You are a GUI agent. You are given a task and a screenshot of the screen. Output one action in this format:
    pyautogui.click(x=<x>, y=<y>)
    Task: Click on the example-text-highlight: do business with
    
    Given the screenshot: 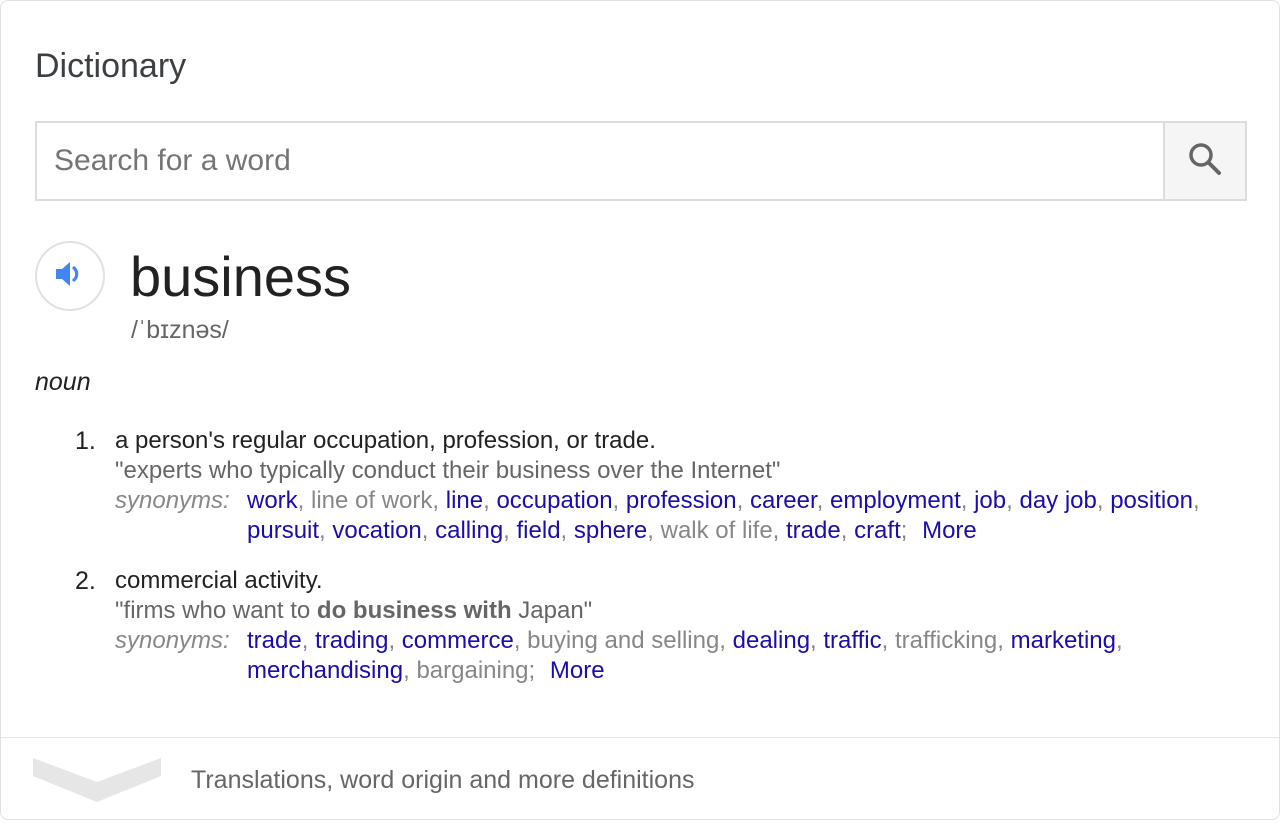 What is the action you would take?
    pyautogui.click(x=414, y=610)
    